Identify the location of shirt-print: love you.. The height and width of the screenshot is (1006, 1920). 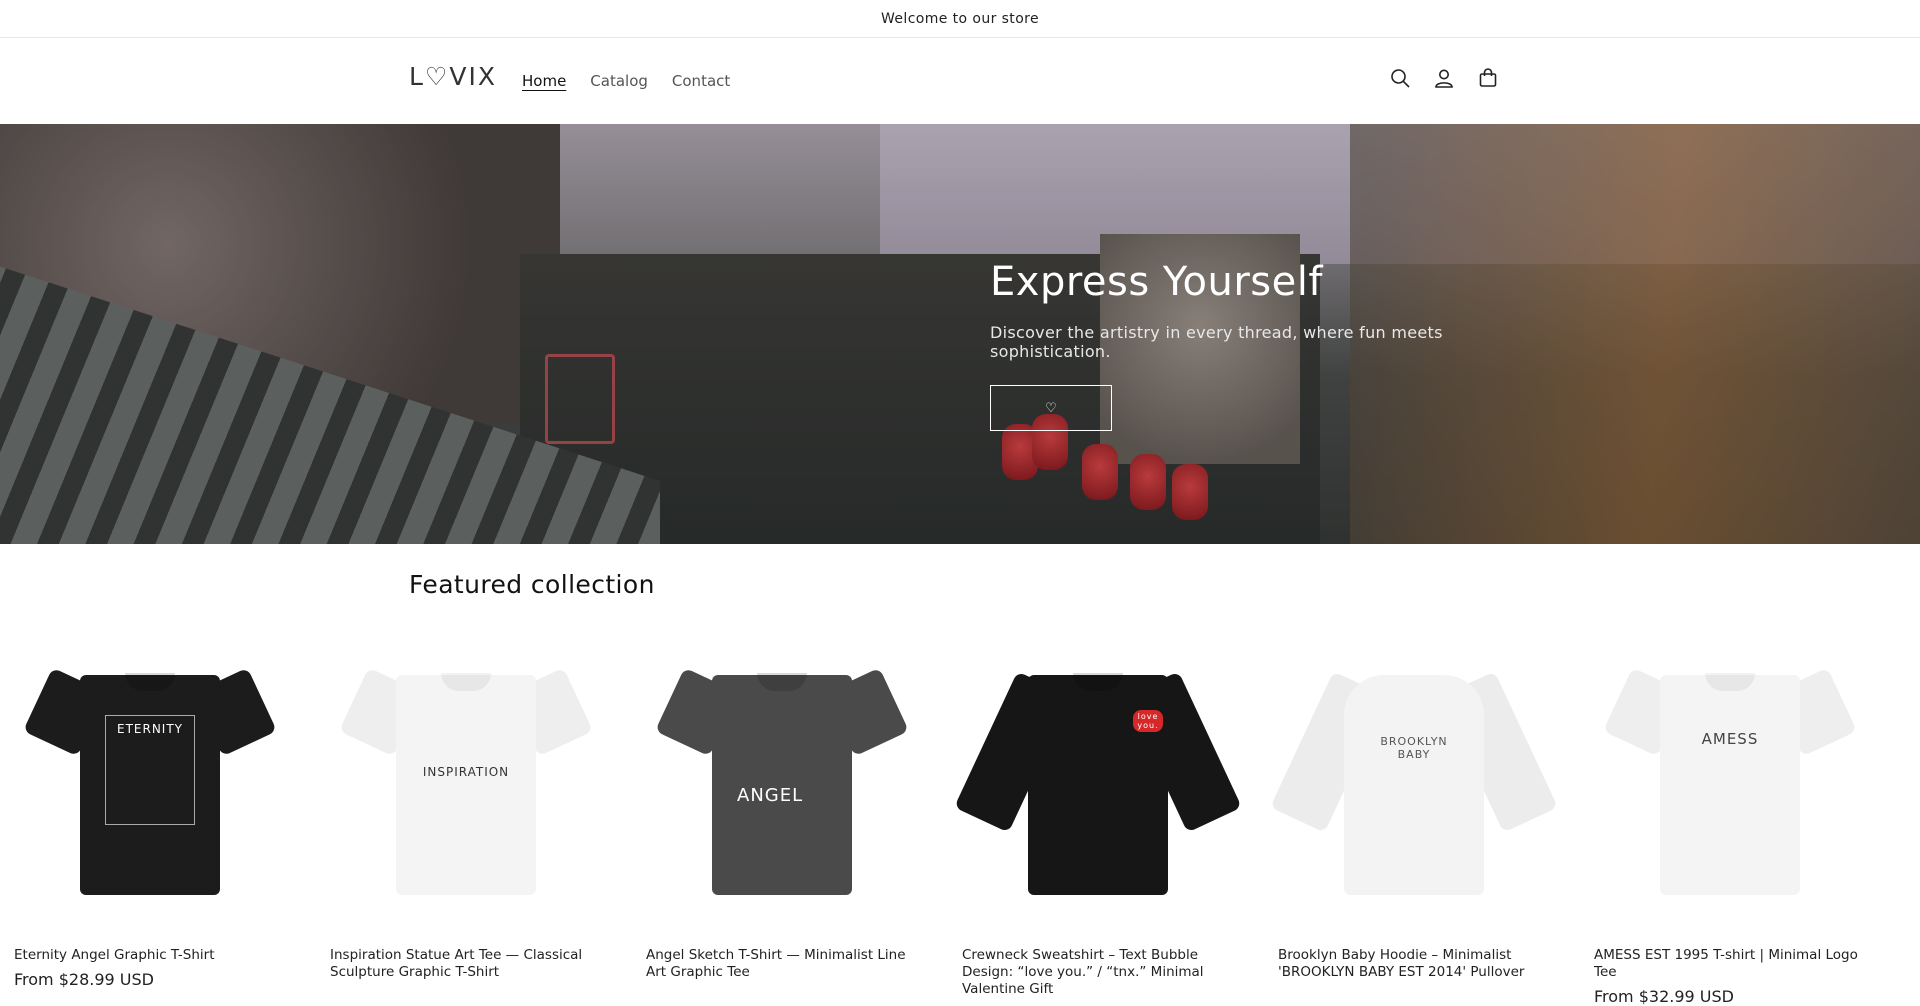
(1148, 721).